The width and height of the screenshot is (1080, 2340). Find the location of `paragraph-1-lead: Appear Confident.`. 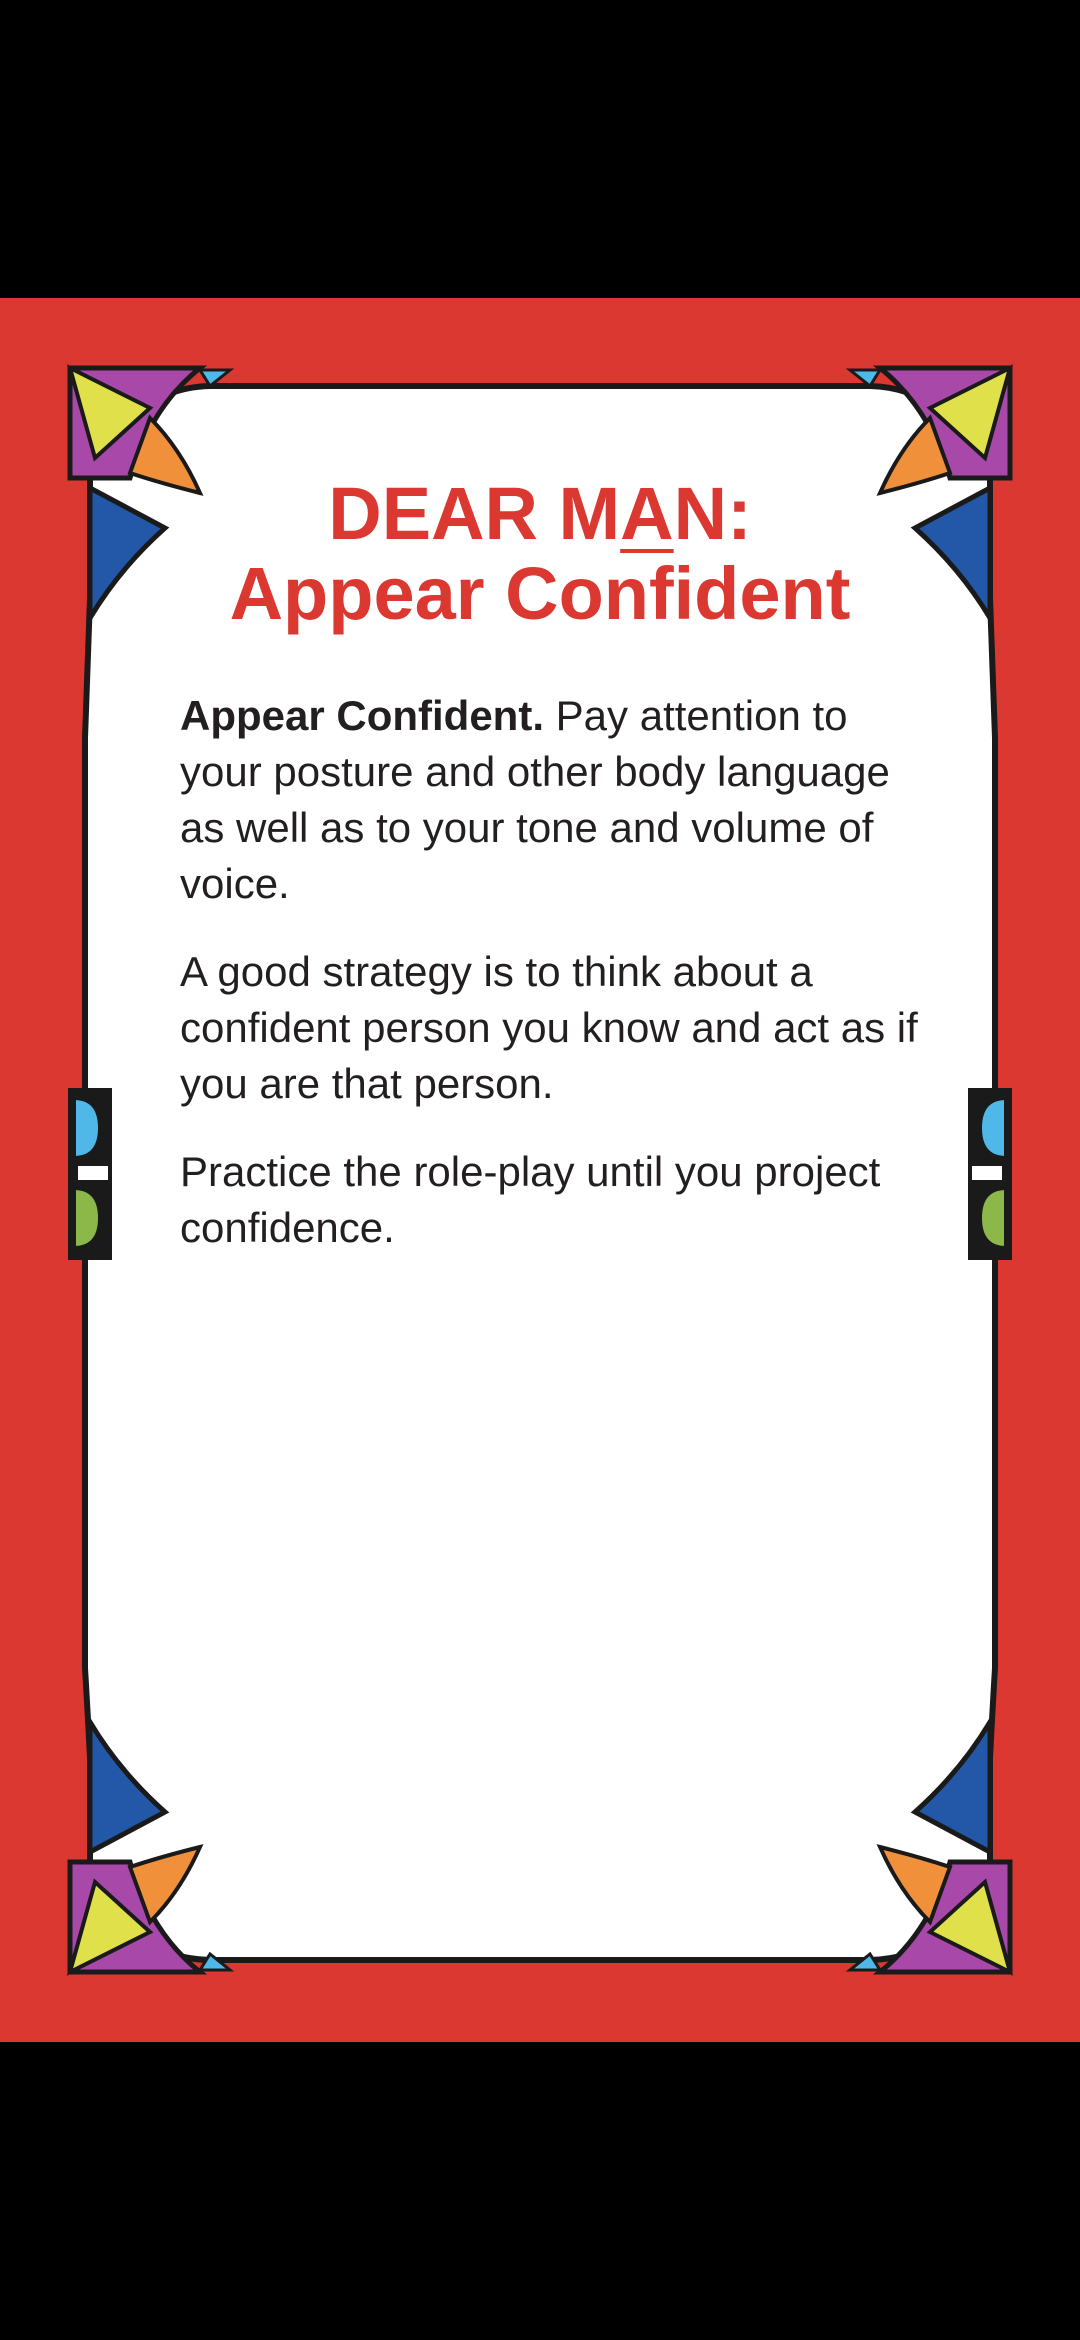

paragraph-1-lead: Appear Confident. is located at coordinates (362, 715).